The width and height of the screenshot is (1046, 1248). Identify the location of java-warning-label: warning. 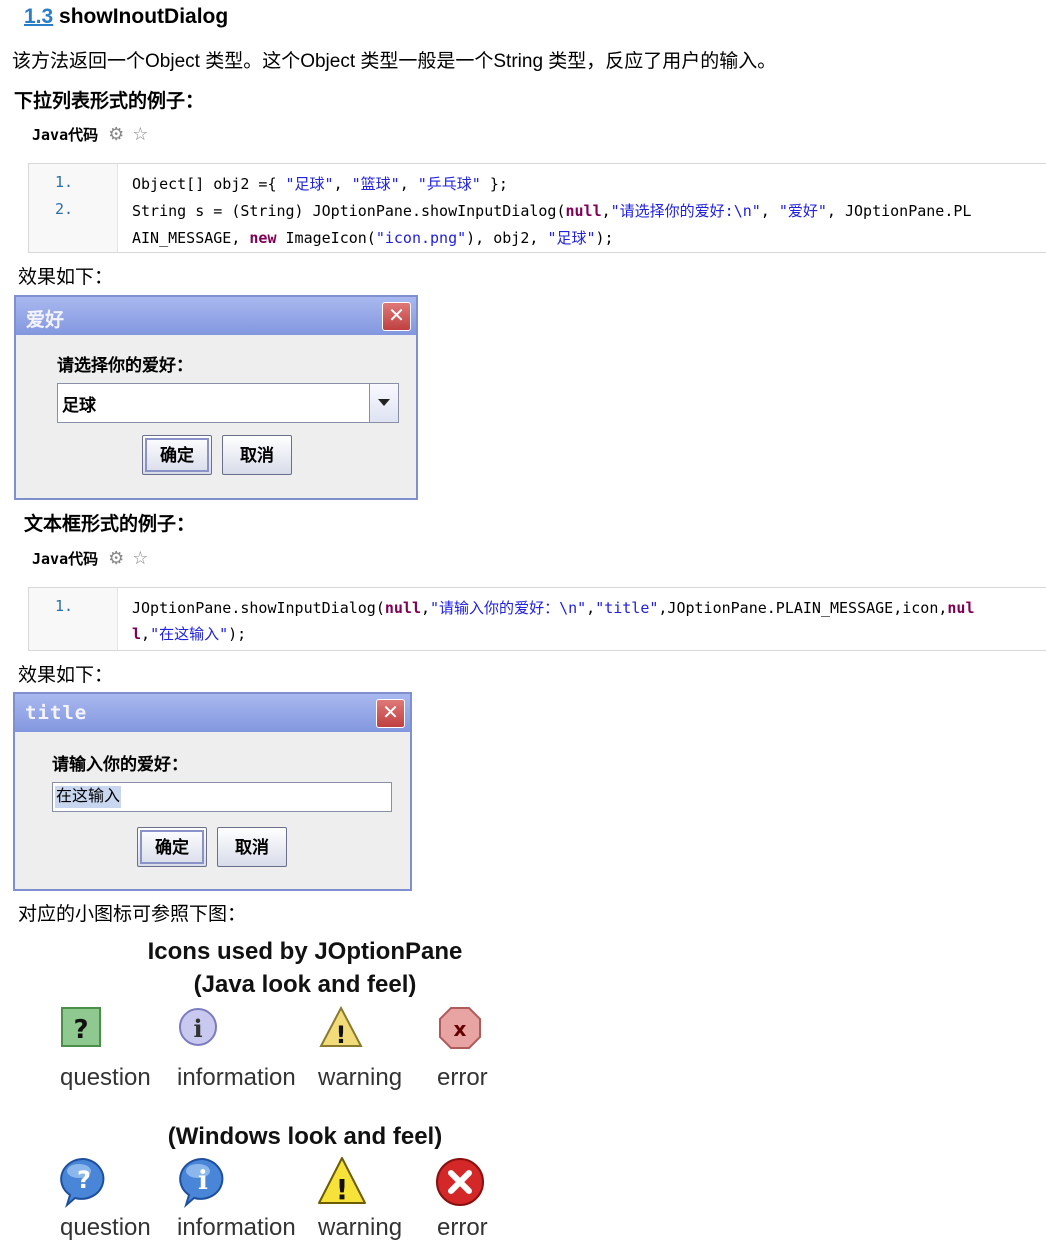
(360, 1077).